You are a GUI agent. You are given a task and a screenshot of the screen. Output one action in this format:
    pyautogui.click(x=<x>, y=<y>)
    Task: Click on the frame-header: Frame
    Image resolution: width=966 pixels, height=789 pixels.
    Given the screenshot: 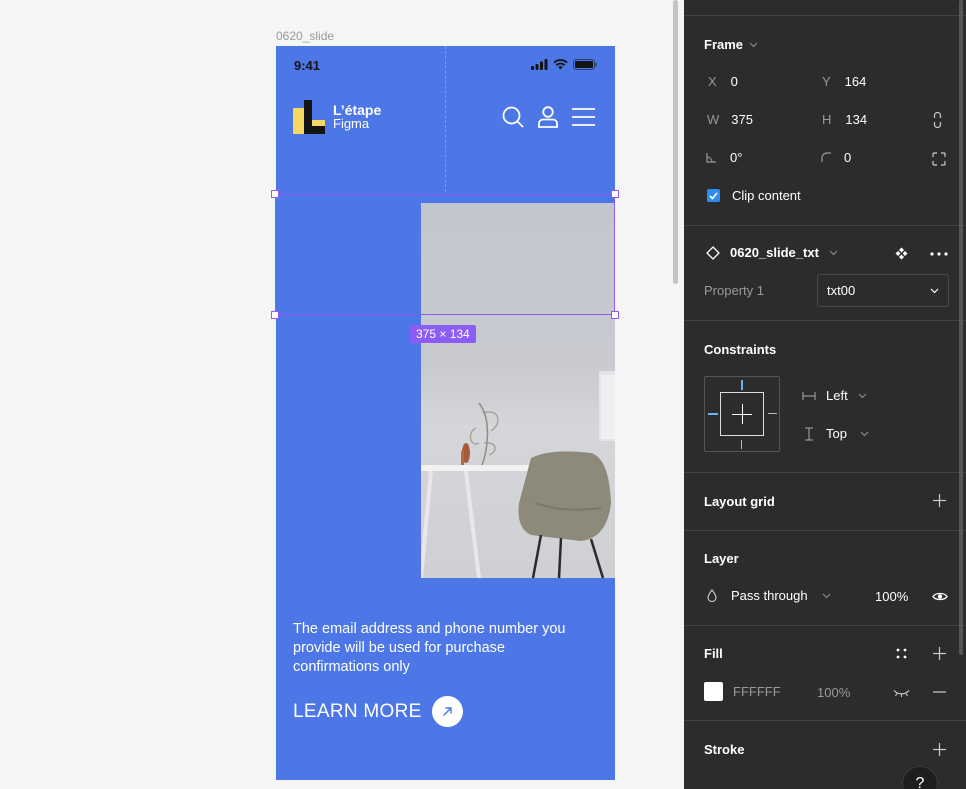 What is the action you would take?
    pyautogui.click(x=731, y=44)
    